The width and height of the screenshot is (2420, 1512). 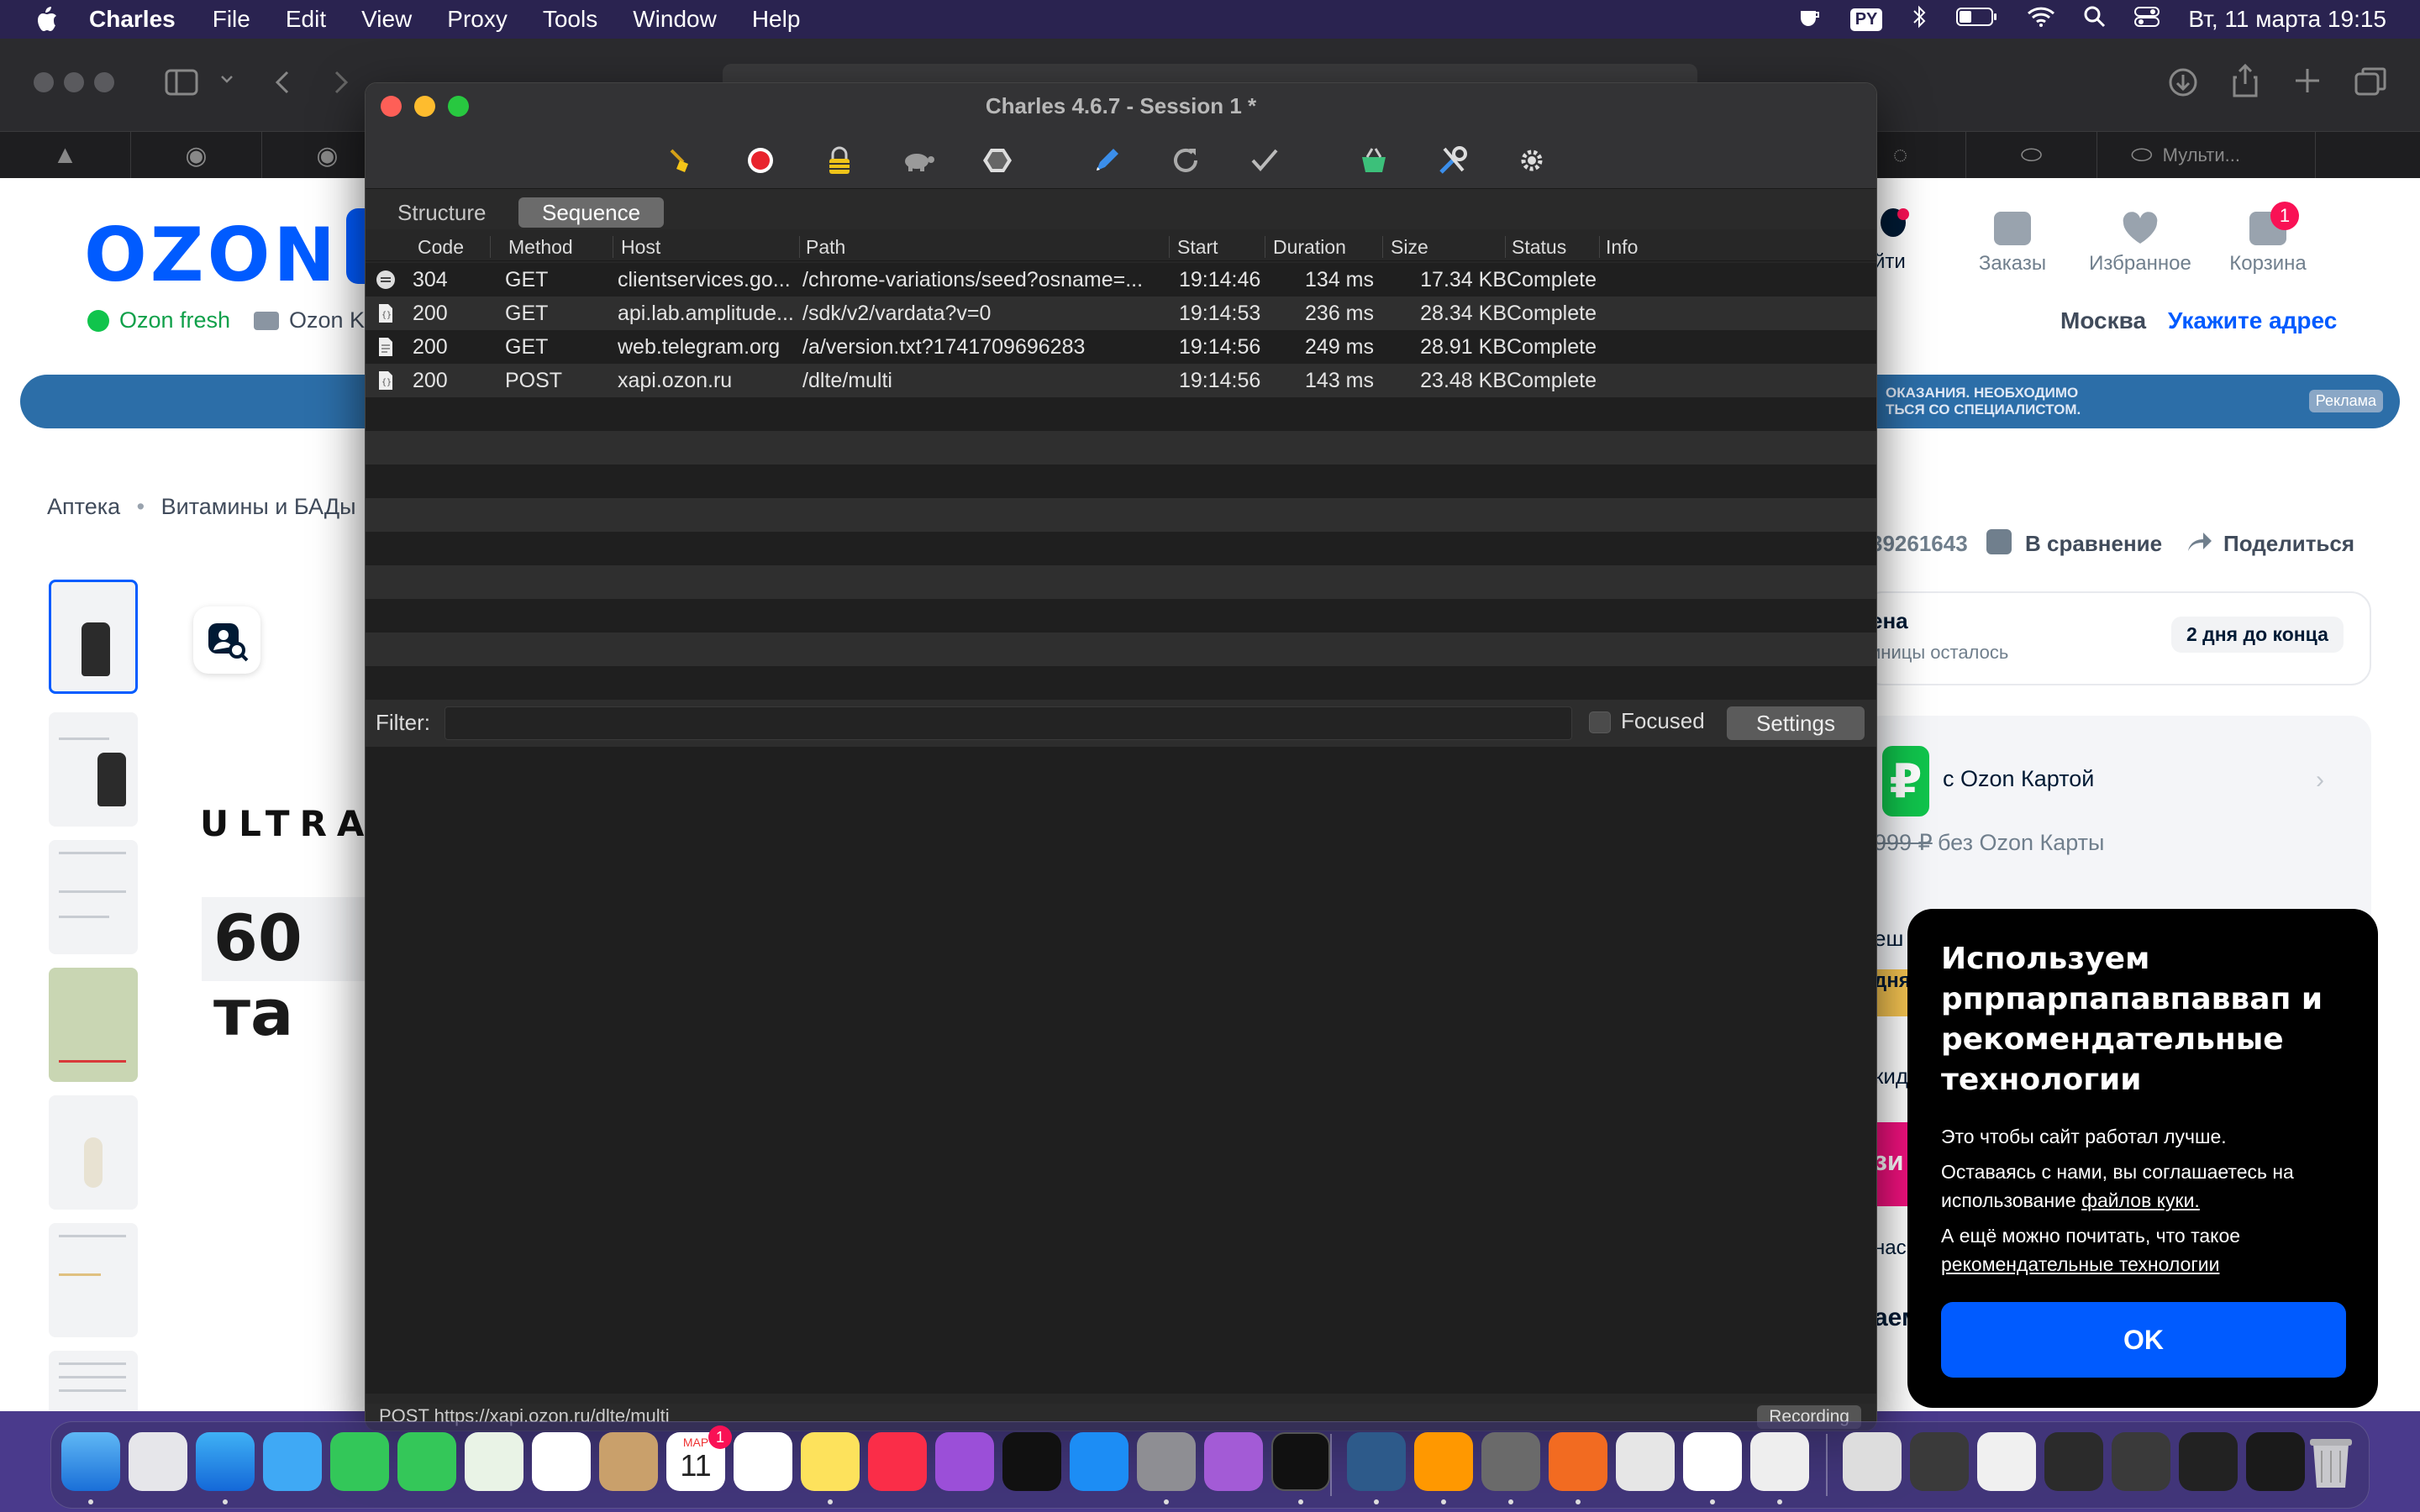 What do you see at coordinates (427, 1461) in the screenshot?
I see `messages-icon` at bounding box center [427, 1461].